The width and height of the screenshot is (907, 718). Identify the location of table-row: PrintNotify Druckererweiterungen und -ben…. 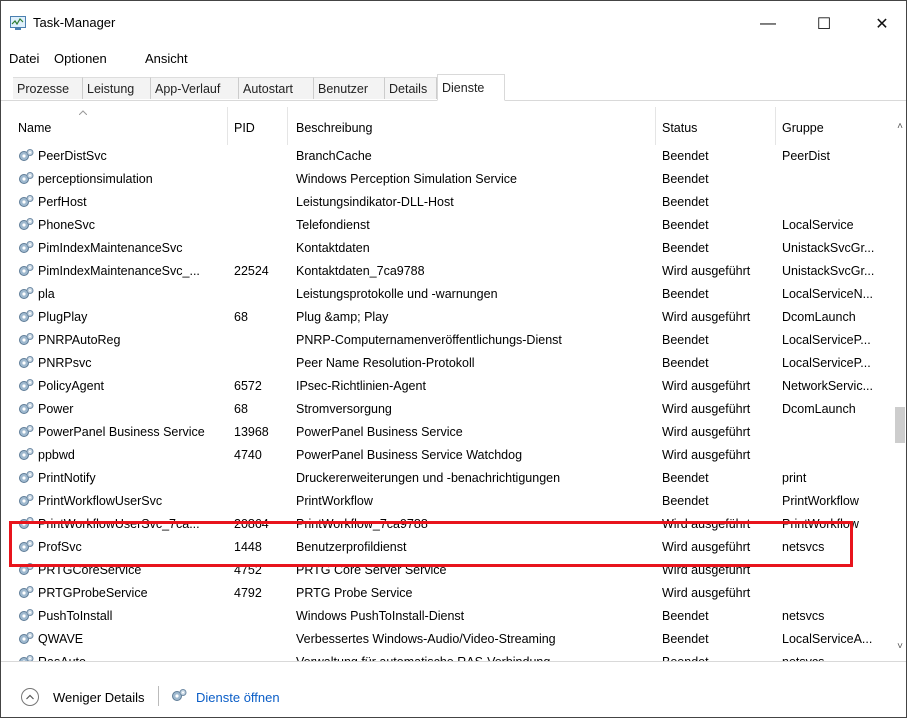
(447, 478).